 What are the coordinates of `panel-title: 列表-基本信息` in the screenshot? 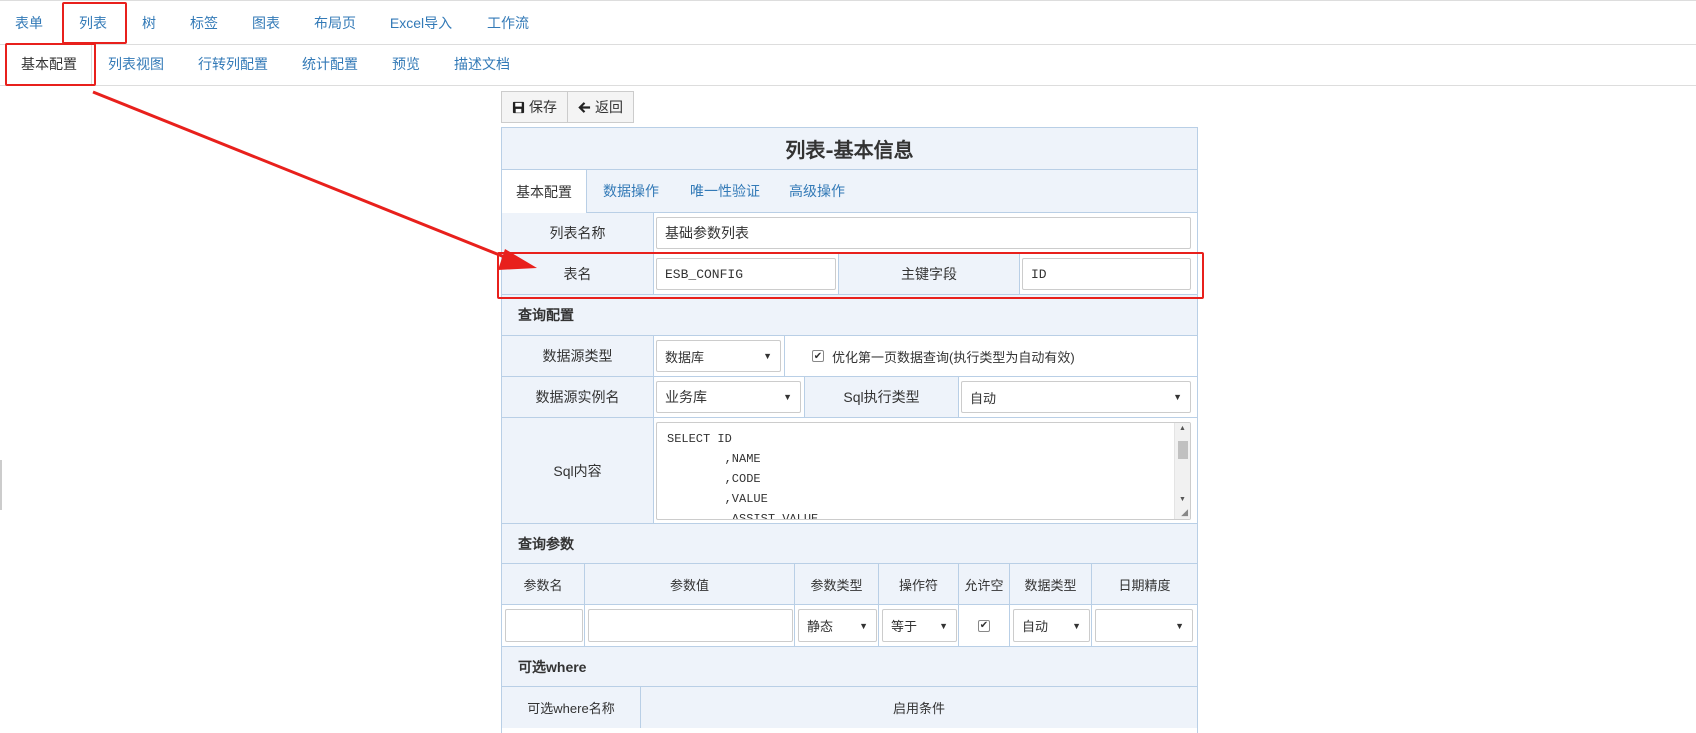 It's located at (849, 149).